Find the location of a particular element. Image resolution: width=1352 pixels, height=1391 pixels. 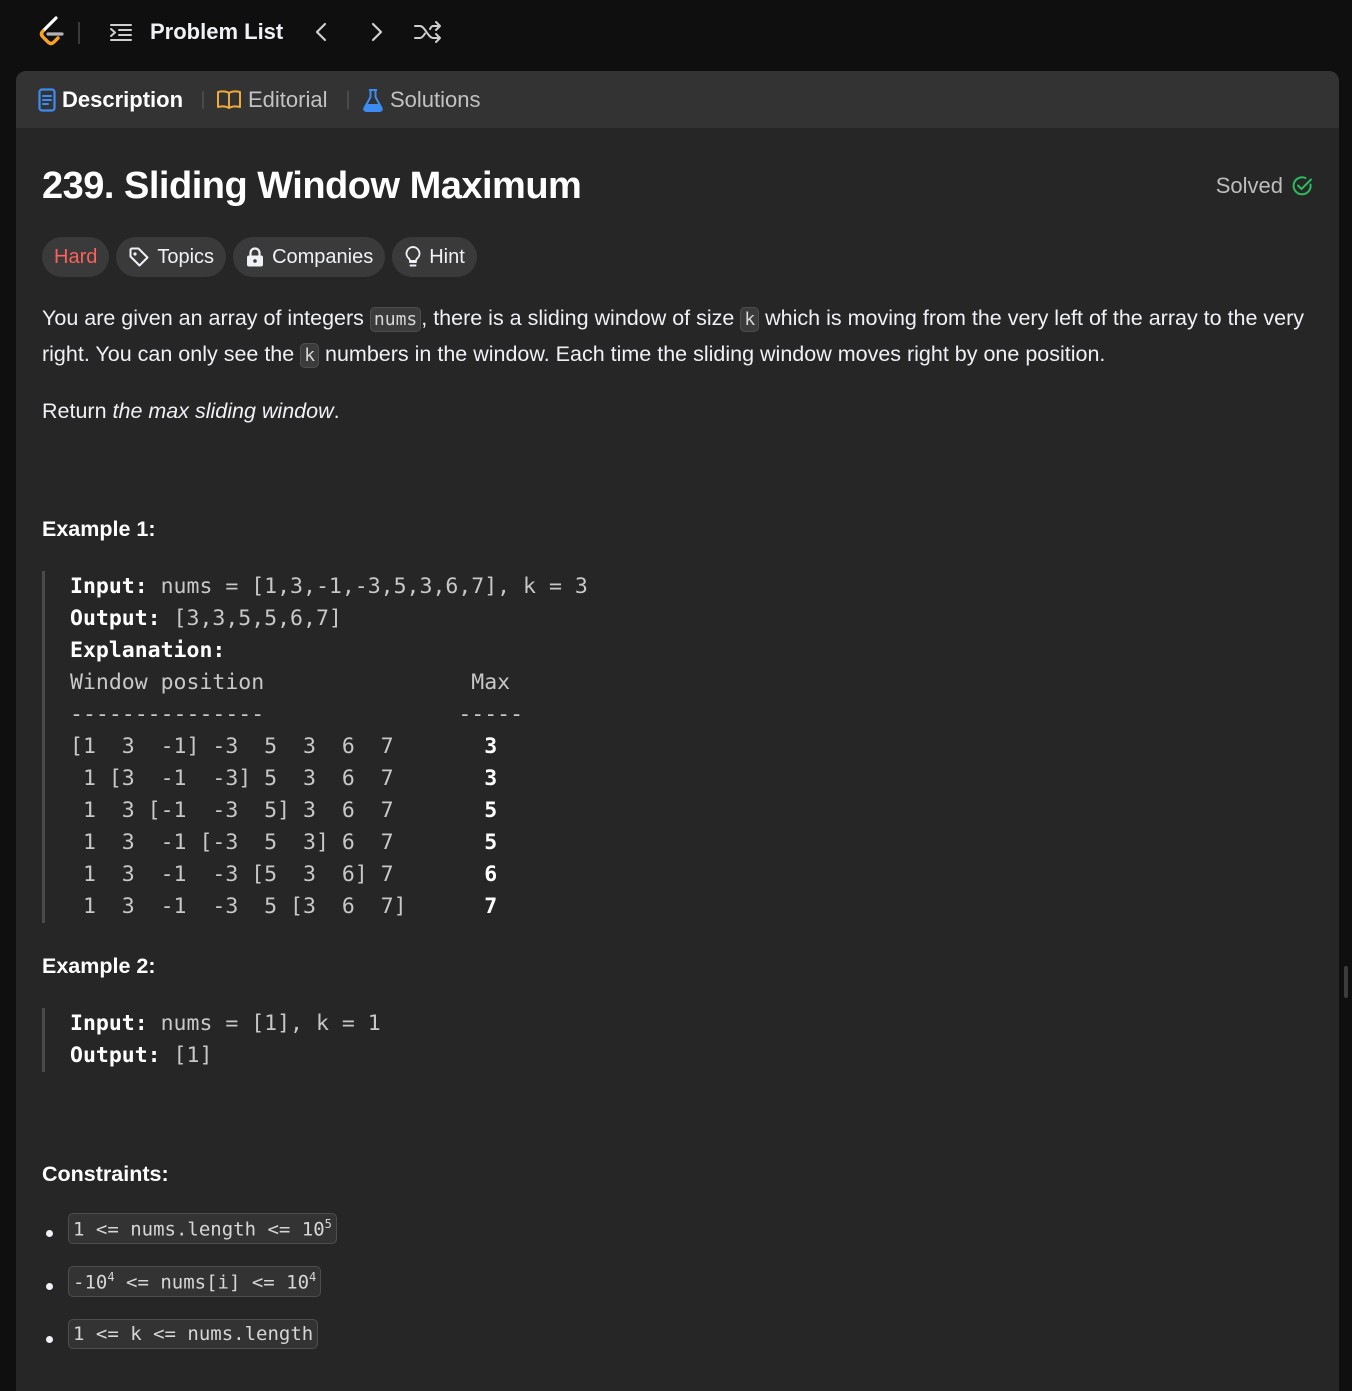

window-row: 1 3 [-1 -3 5] 3 6 7 is located at coordinates (277, 810).